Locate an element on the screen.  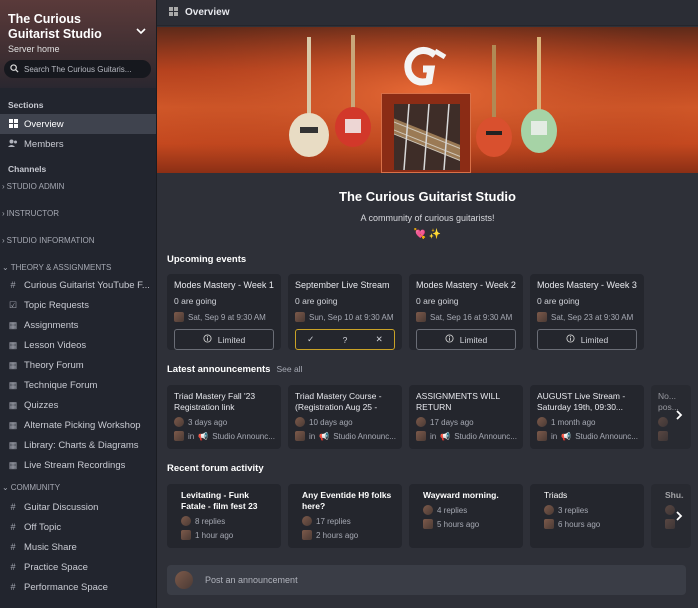
see-all-link: See all is located at coordinates (289, 369).